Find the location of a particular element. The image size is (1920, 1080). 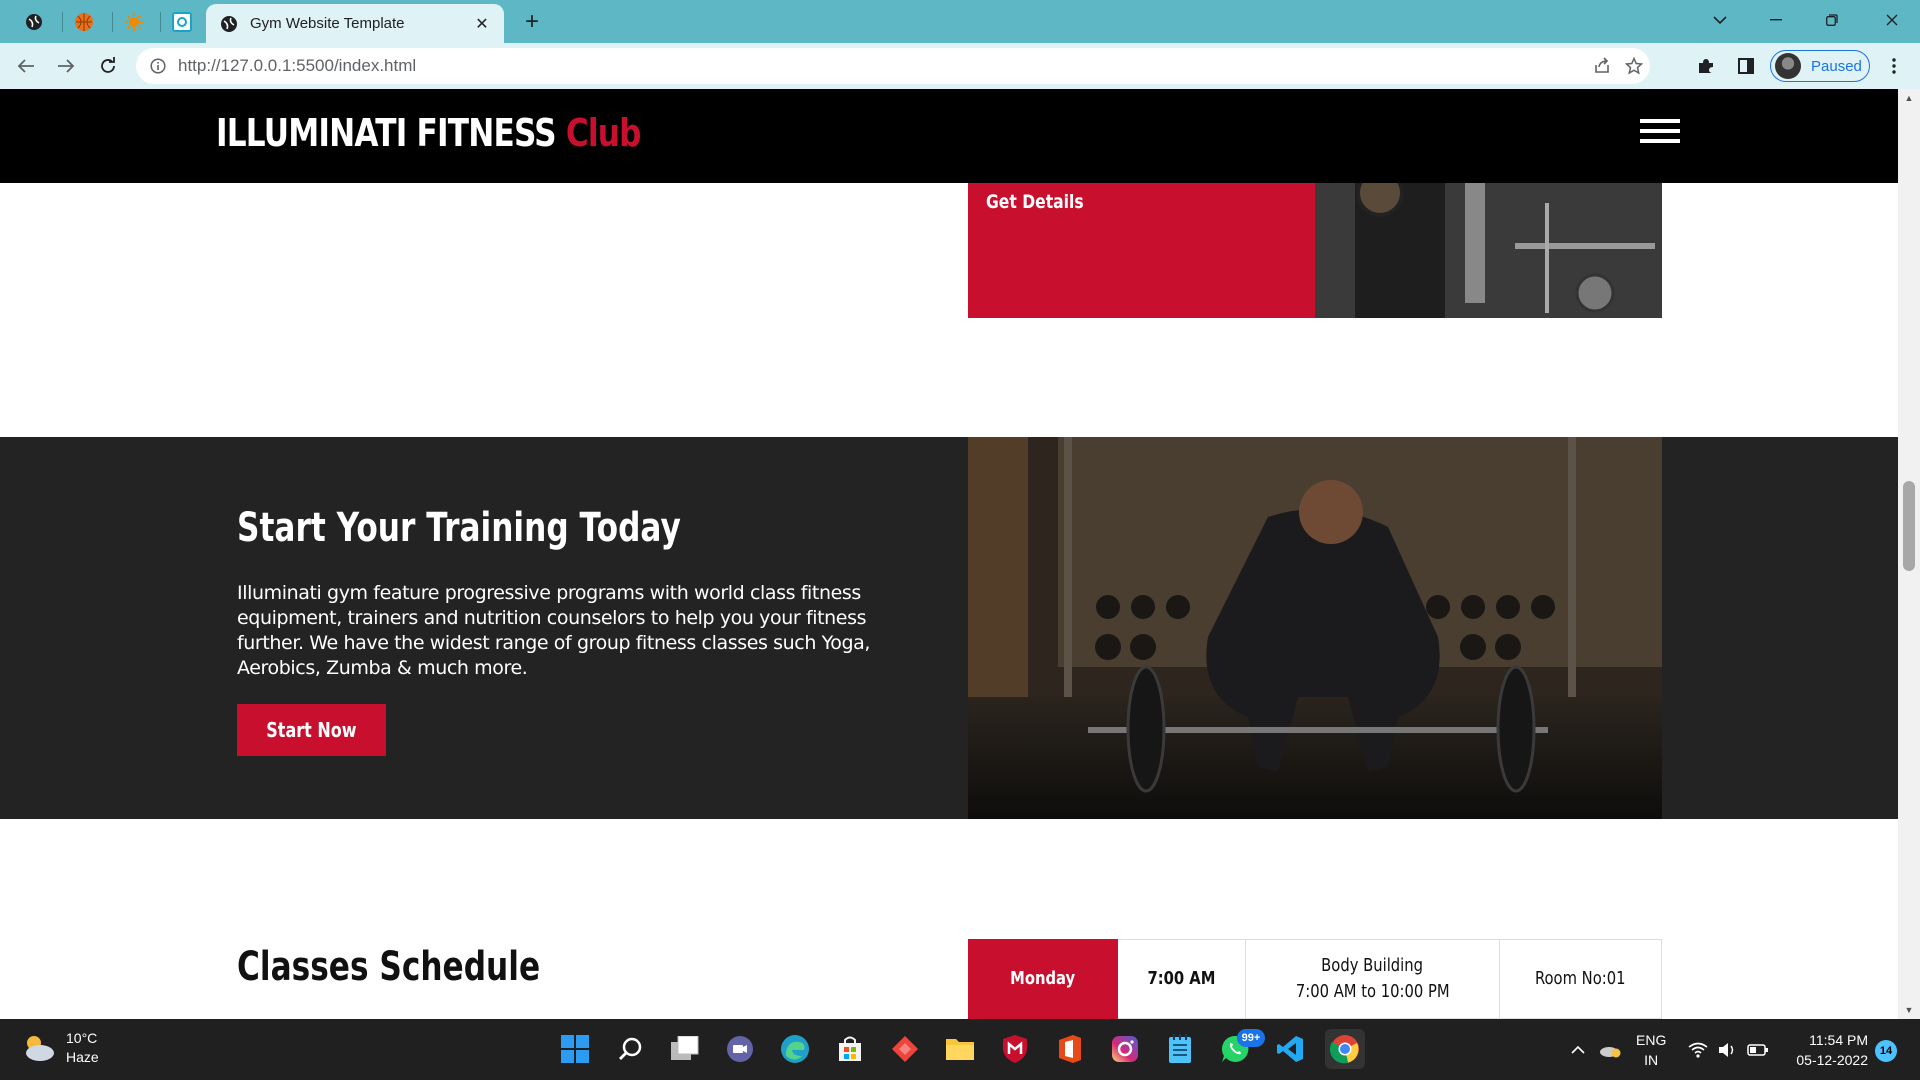

store-icon is located at coordinates (850, 1048).